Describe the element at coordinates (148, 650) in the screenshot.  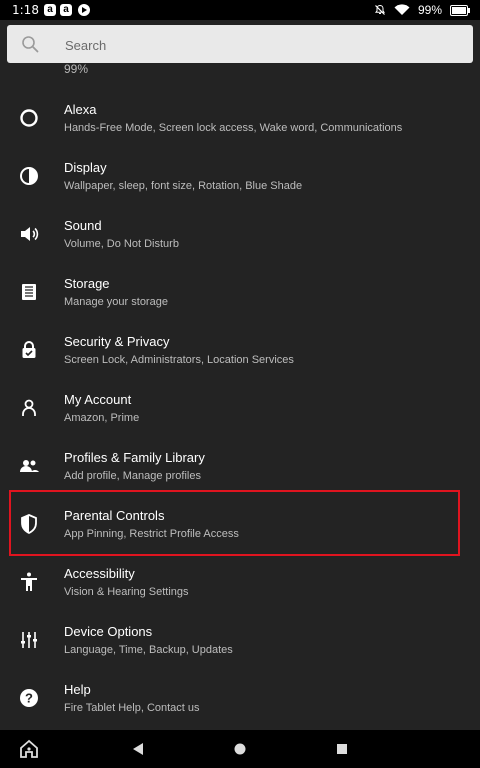
I see `settings-item-subtitle: Language, Time, Backup, Updates` at that location.